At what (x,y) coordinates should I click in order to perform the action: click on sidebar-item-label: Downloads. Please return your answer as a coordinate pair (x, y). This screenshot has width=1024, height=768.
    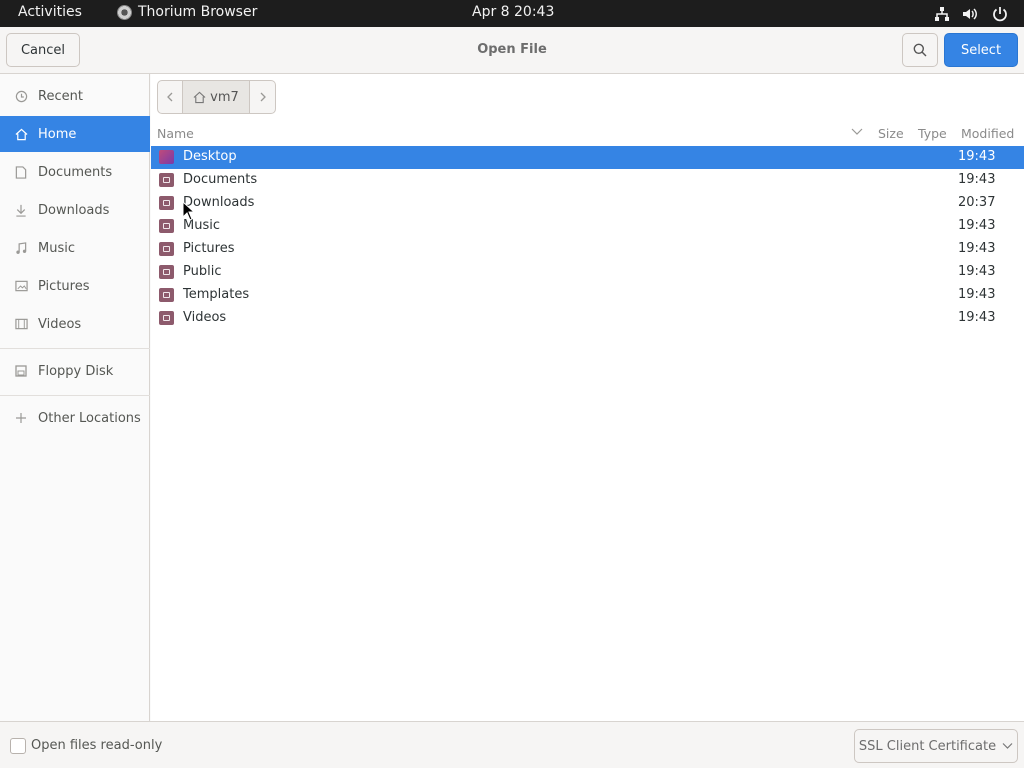
    Looking at the image, I should click on (74, 210).